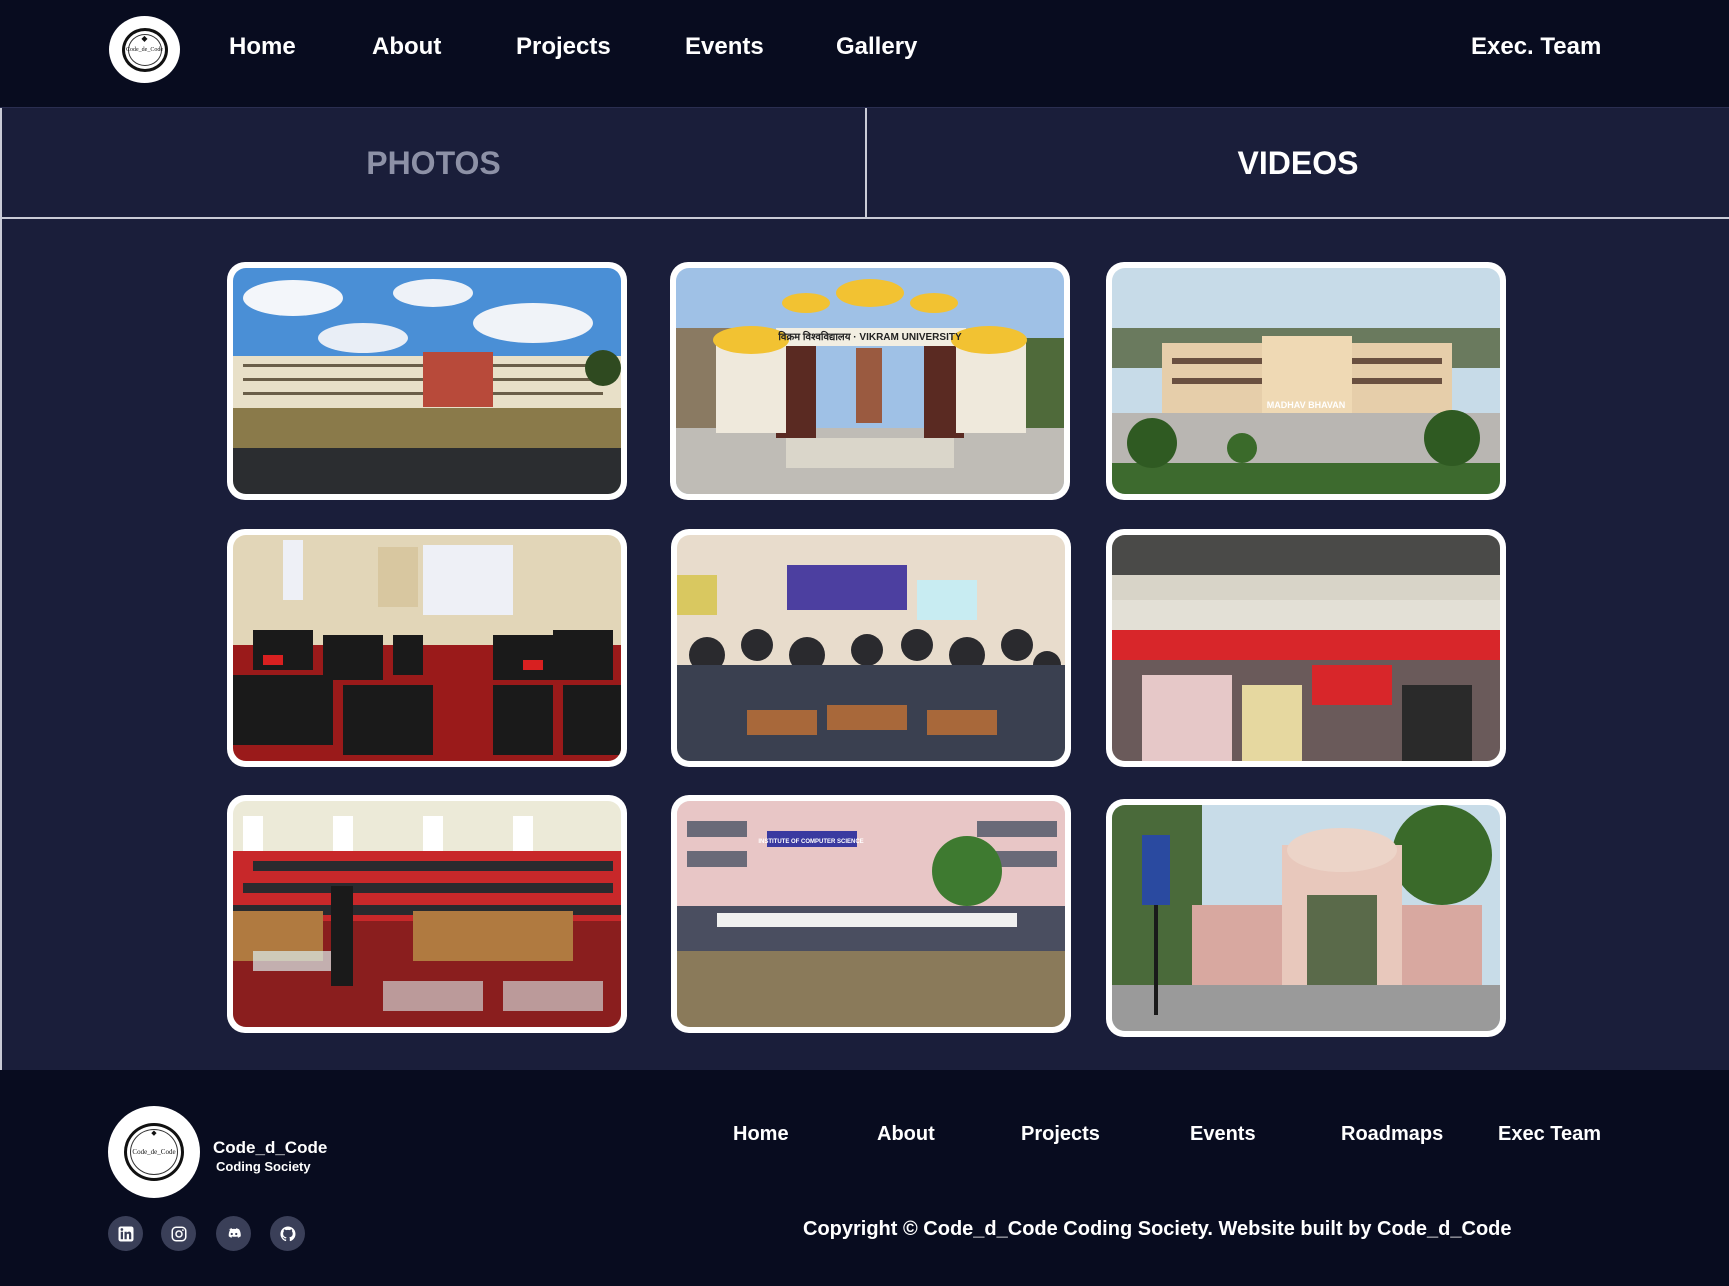  I want to click on footer-nav-events: Events, so click(1223, 1134).